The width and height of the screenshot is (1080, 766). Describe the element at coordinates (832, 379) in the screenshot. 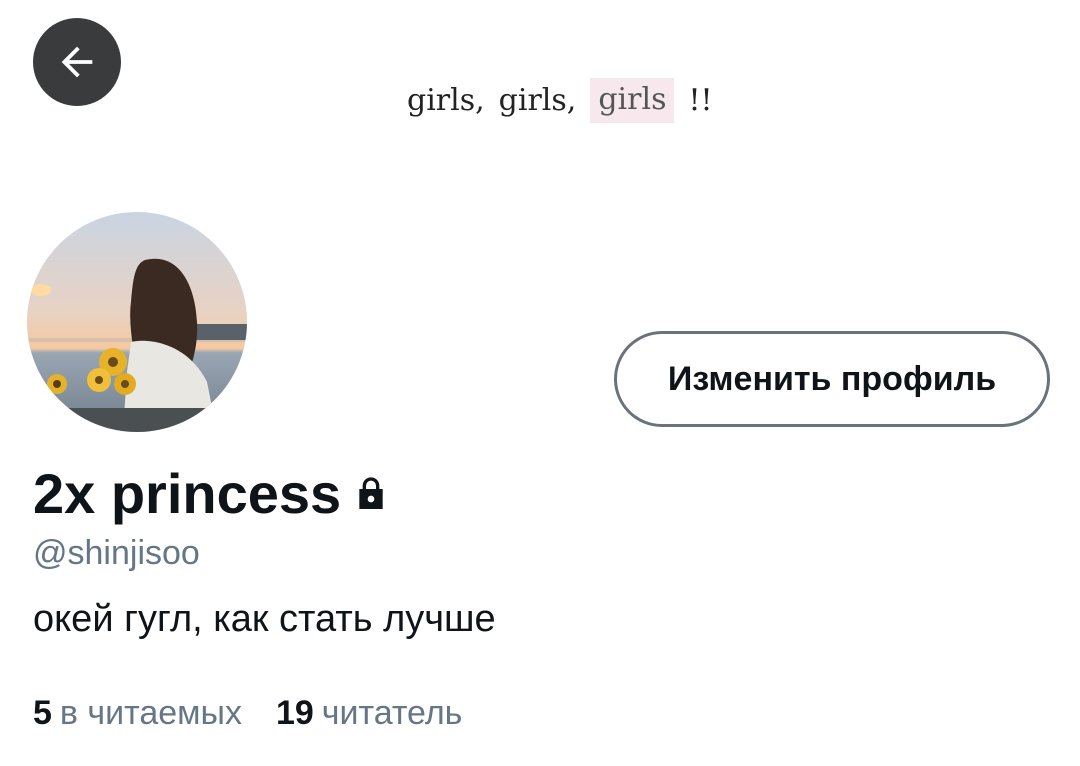

I see `edit-profile-button: Изменить профиль` at that location.